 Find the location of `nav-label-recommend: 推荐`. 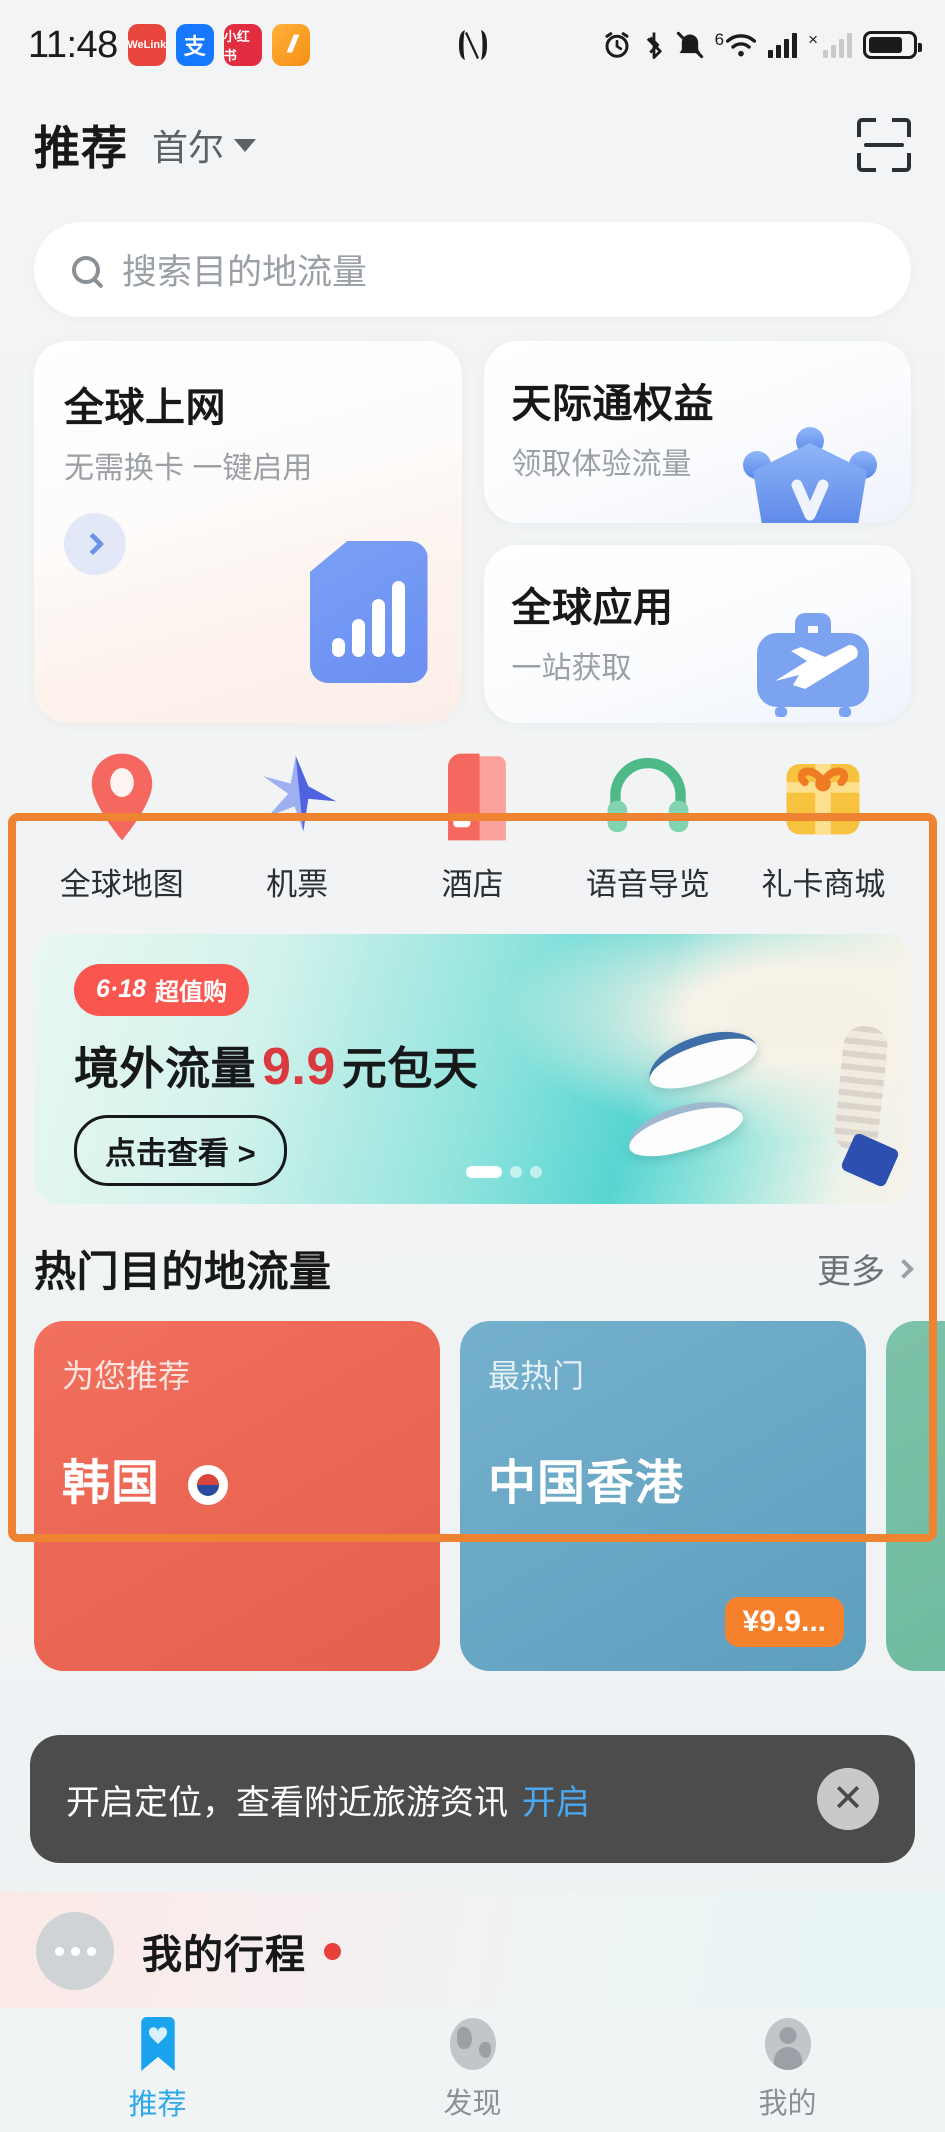

nav-label-recommend: 推荐 is located at coordinates (157, 2105).